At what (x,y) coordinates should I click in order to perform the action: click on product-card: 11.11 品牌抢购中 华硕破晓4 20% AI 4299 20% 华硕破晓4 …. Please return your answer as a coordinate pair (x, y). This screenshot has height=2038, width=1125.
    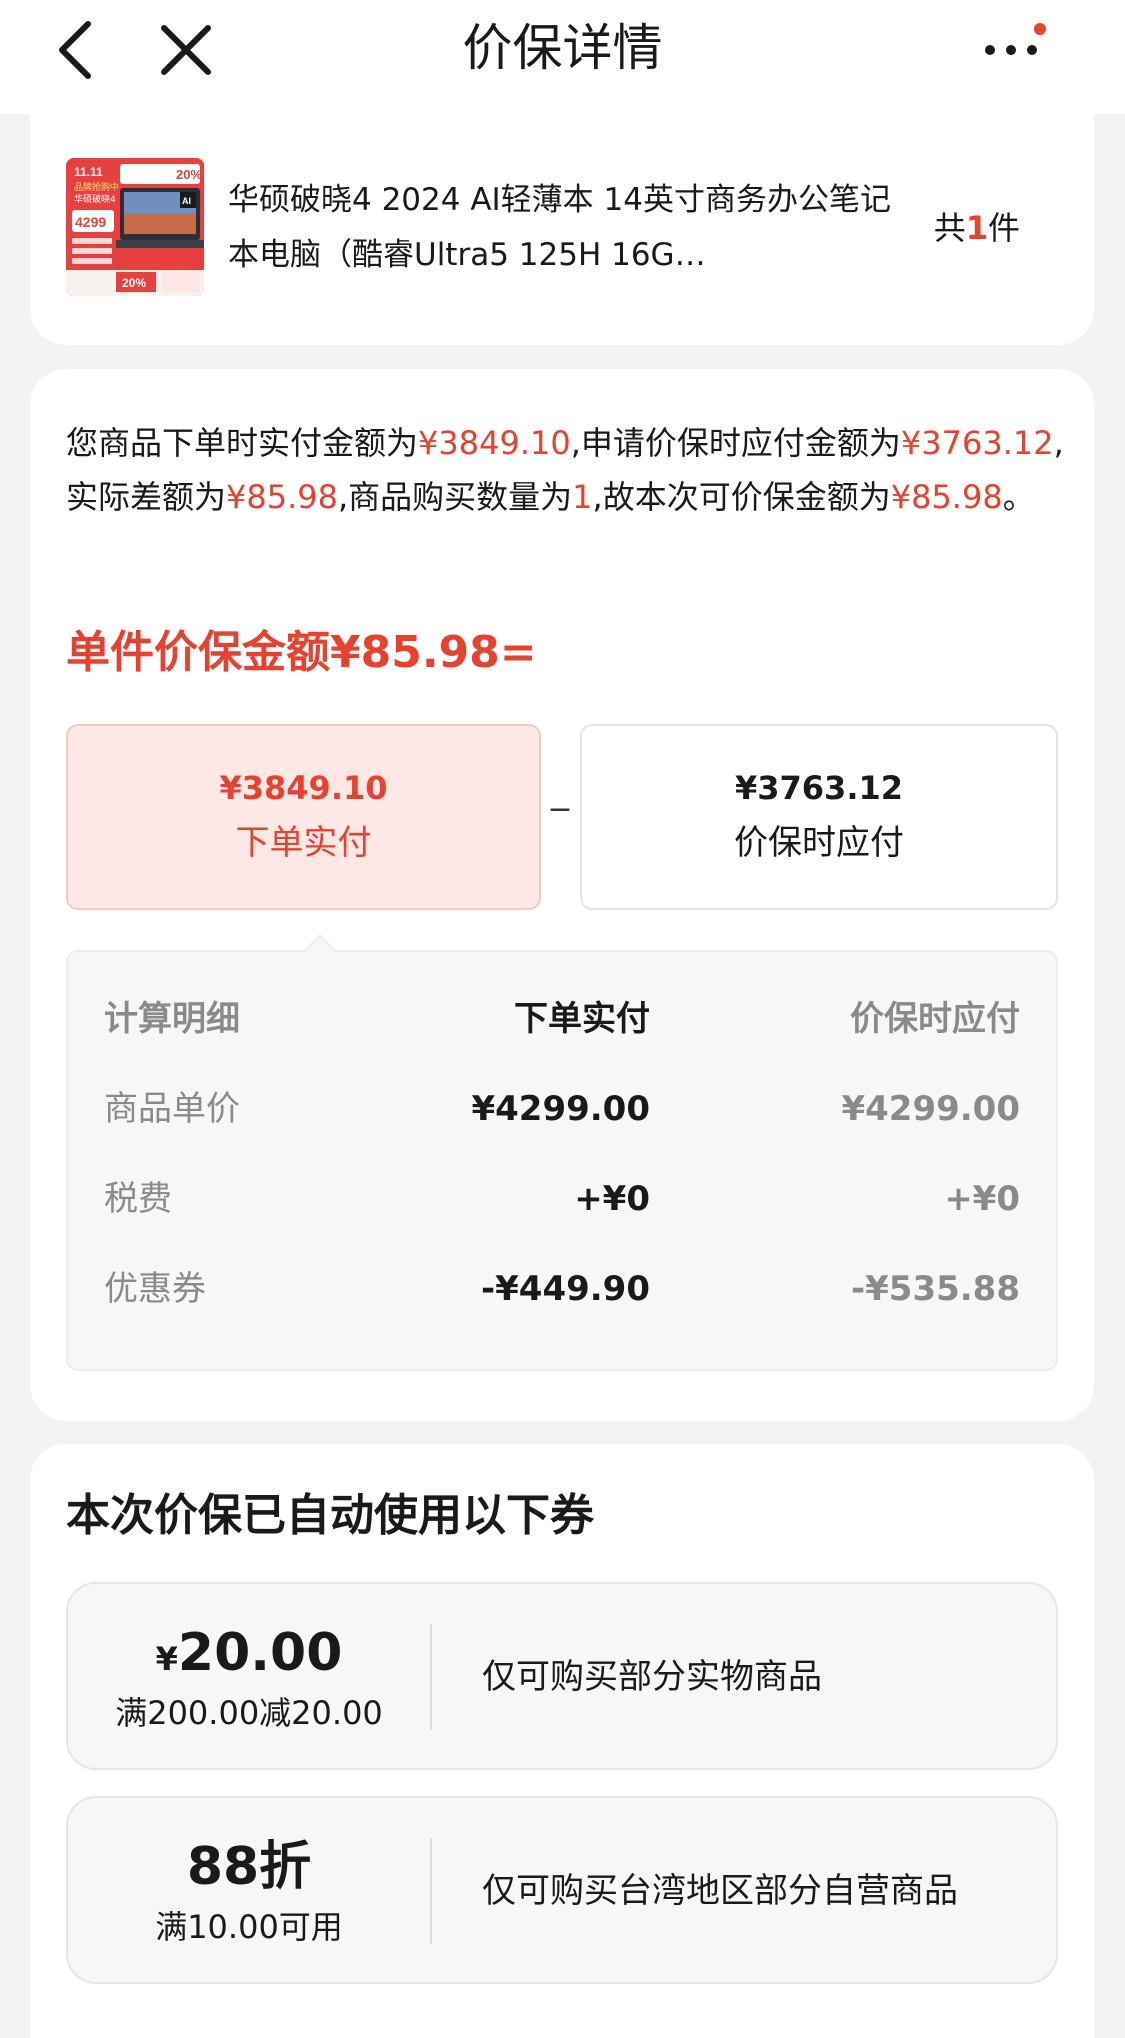
    Looking at the image, I should click on (562, 229).